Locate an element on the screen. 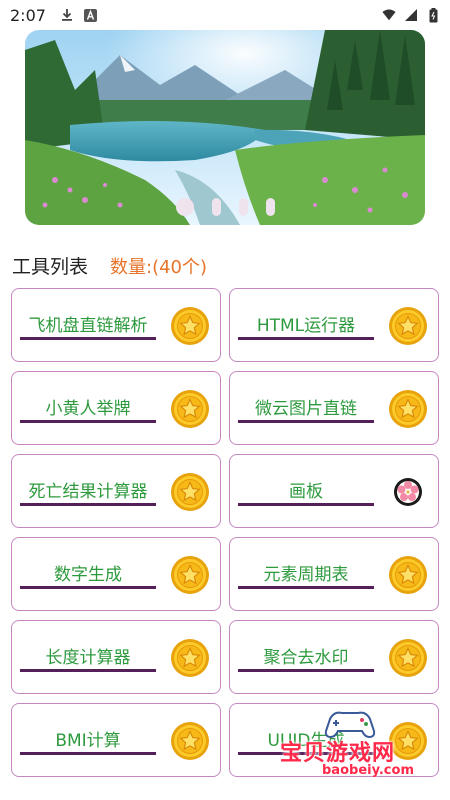  status-bar: 2:07 is located at coordinates (225, 15).